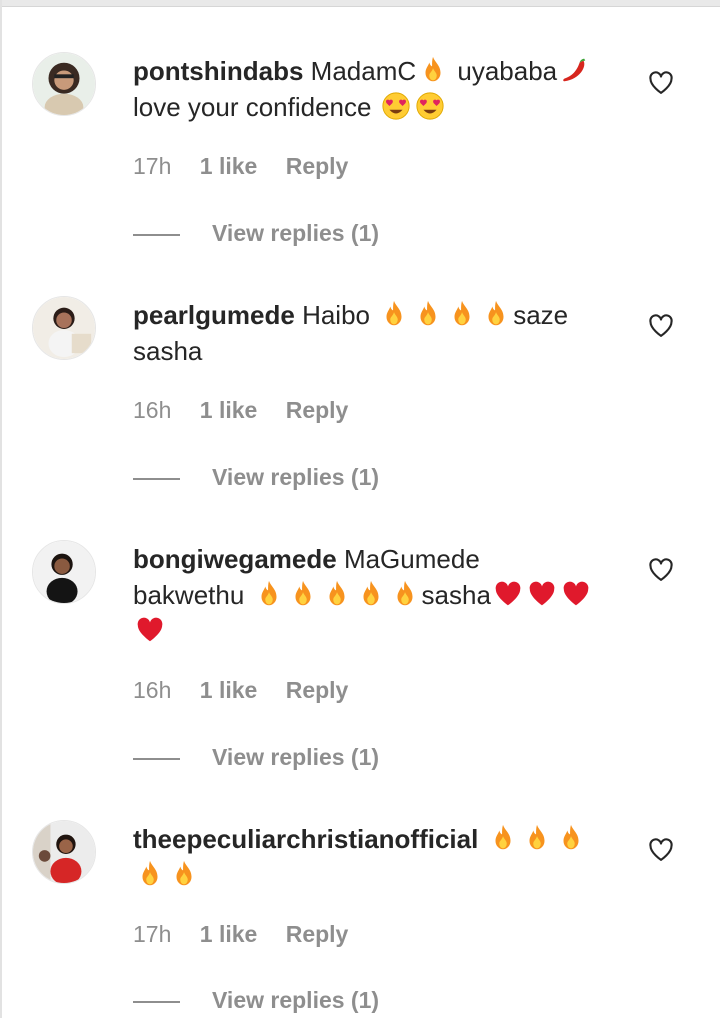 This screenshot has width=720, height=1018. Describe the element at coordinates (373, 857) in the screenshot. I see `comment-text: theepeculiarchristianofficial` at that location.